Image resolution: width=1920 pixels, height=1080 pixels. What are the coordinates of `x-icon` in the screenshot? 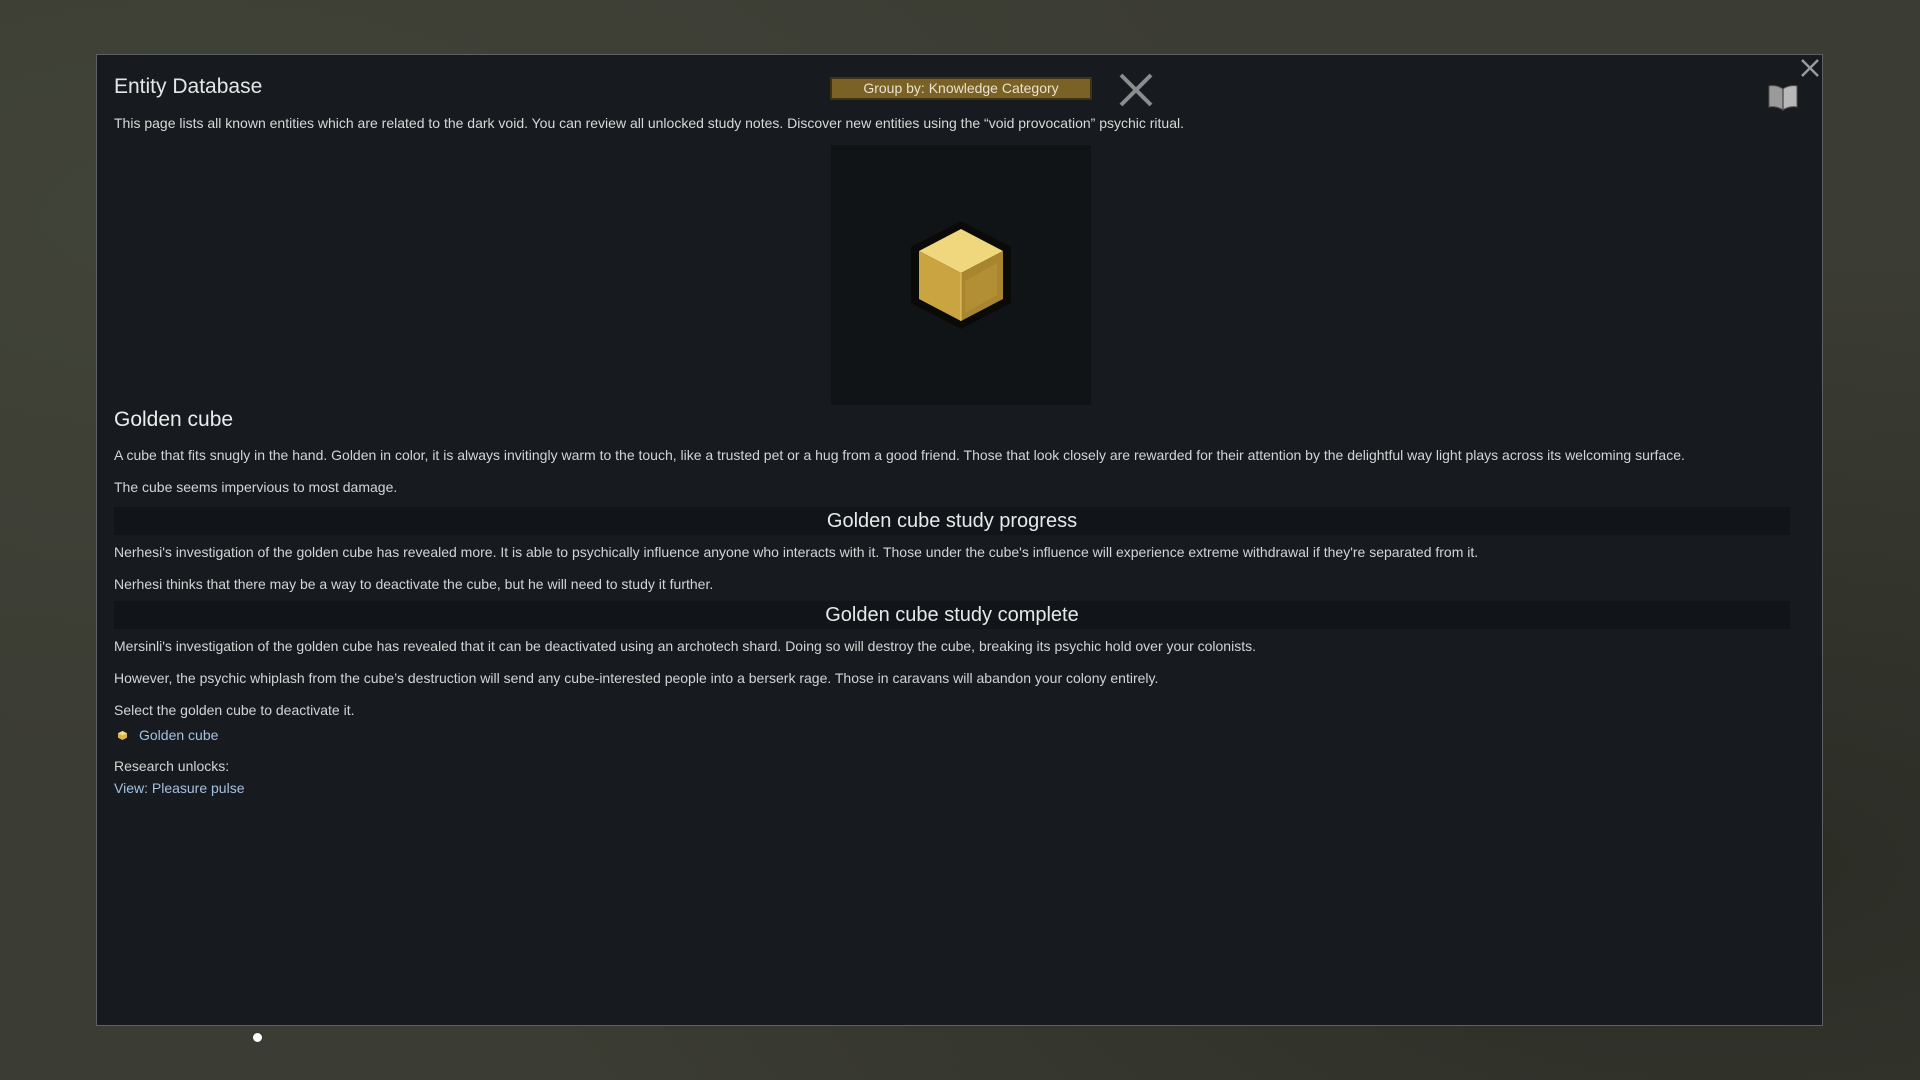 It's located at (1136, 90).